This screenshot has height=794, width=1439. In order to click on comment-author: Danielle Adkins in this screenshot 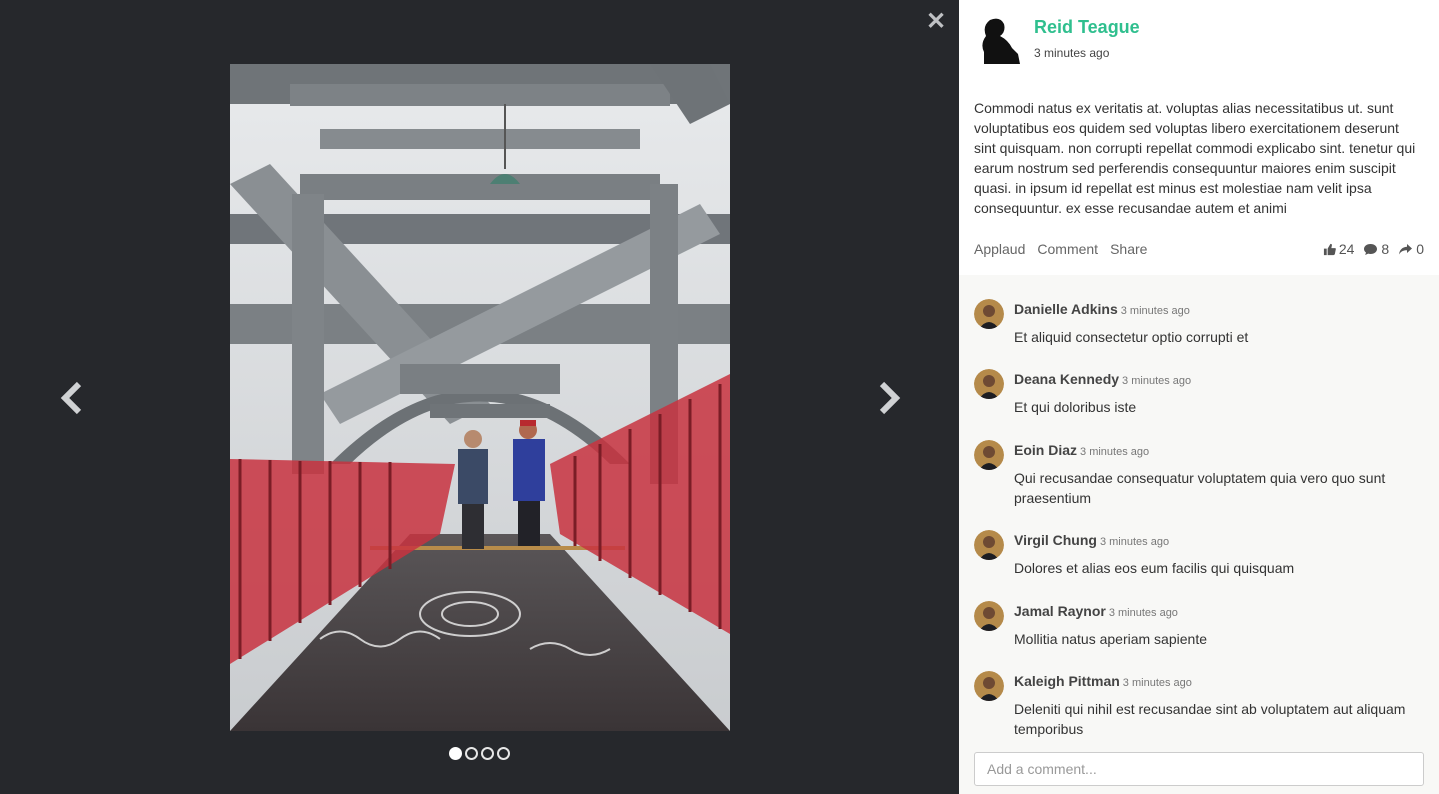, I will do `click(1066, 309)`.